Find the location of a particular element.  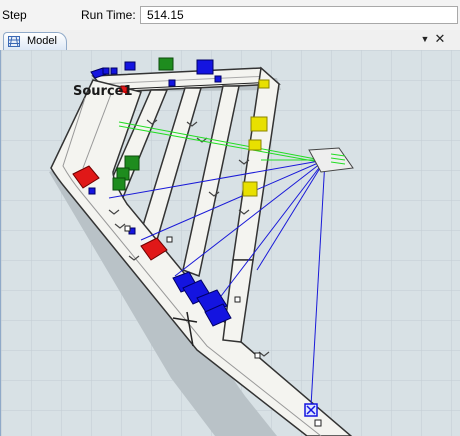

run-time-field: 514.15 is located at coordinates (299, 15).